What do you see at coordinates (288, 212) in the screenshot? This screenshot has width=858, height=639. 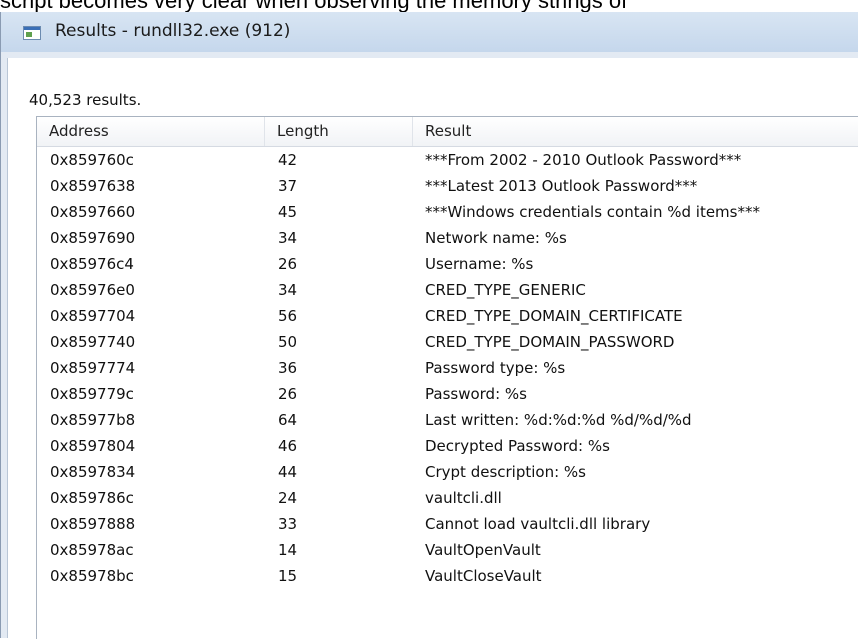 I see `cell-length: 45` at bounding box center [288, 212].